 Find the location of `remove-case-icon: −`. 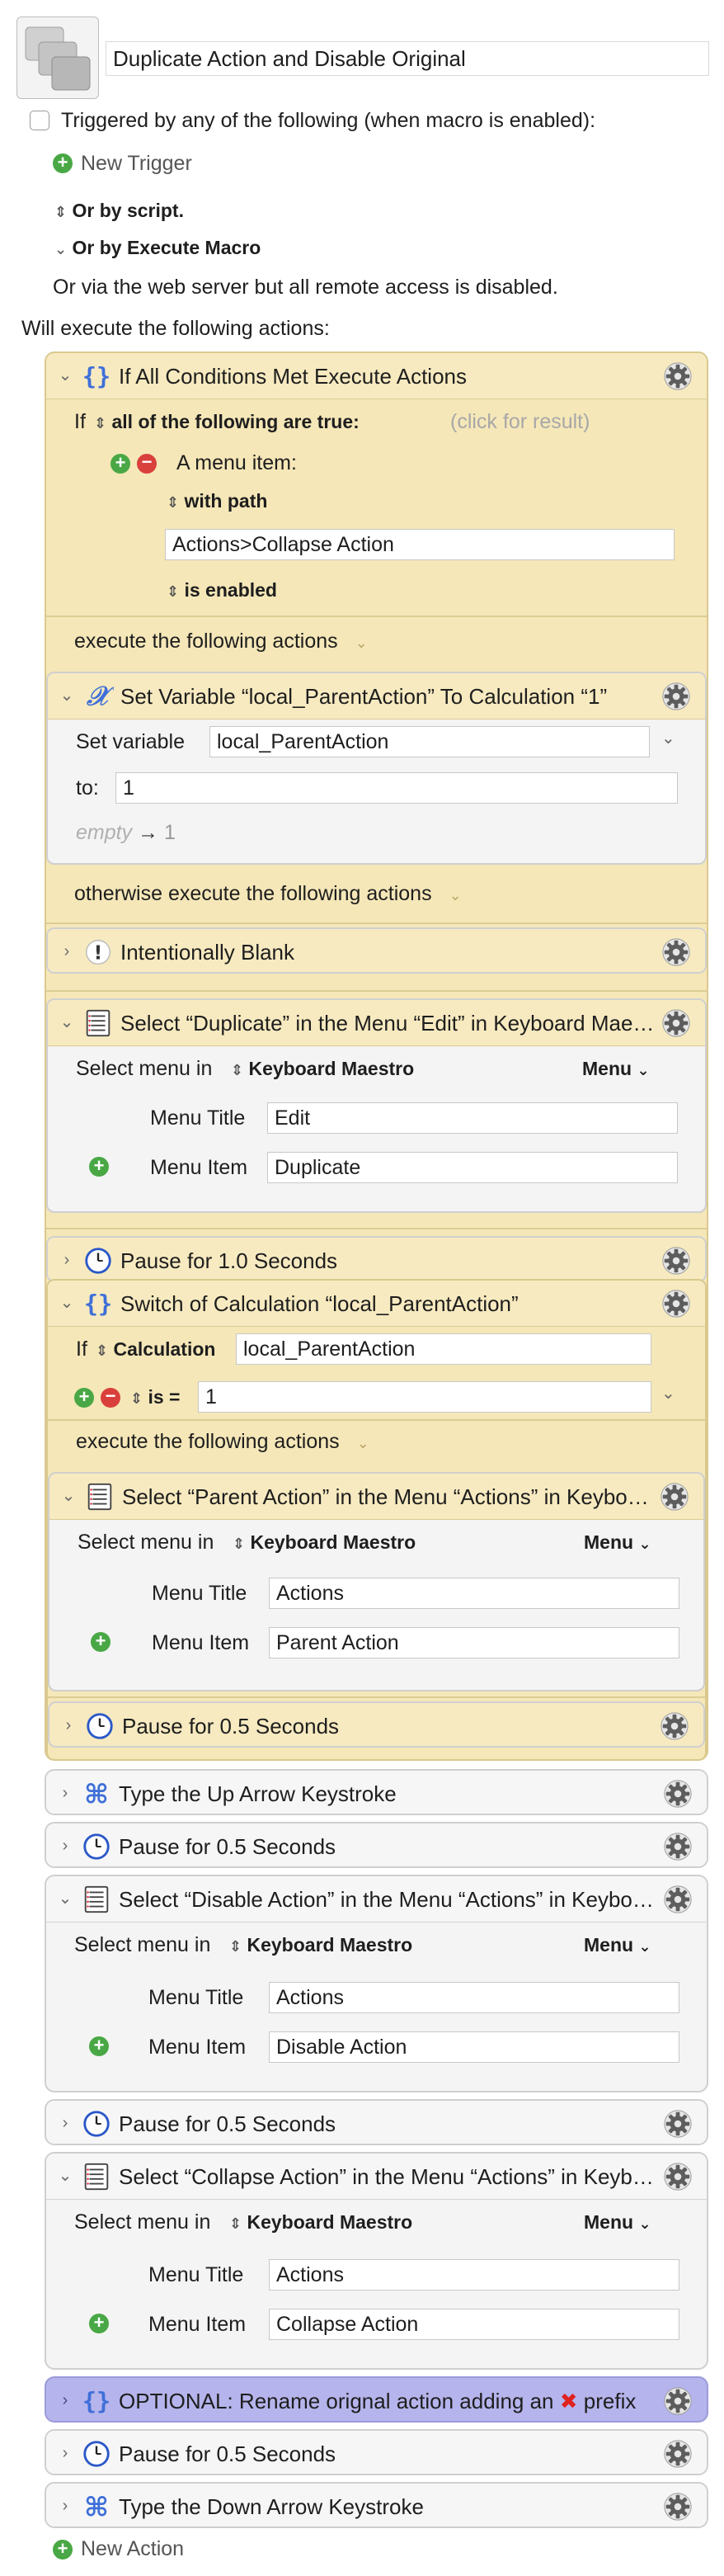

remove-case-icon: − is located at coordinates (110, 1397).